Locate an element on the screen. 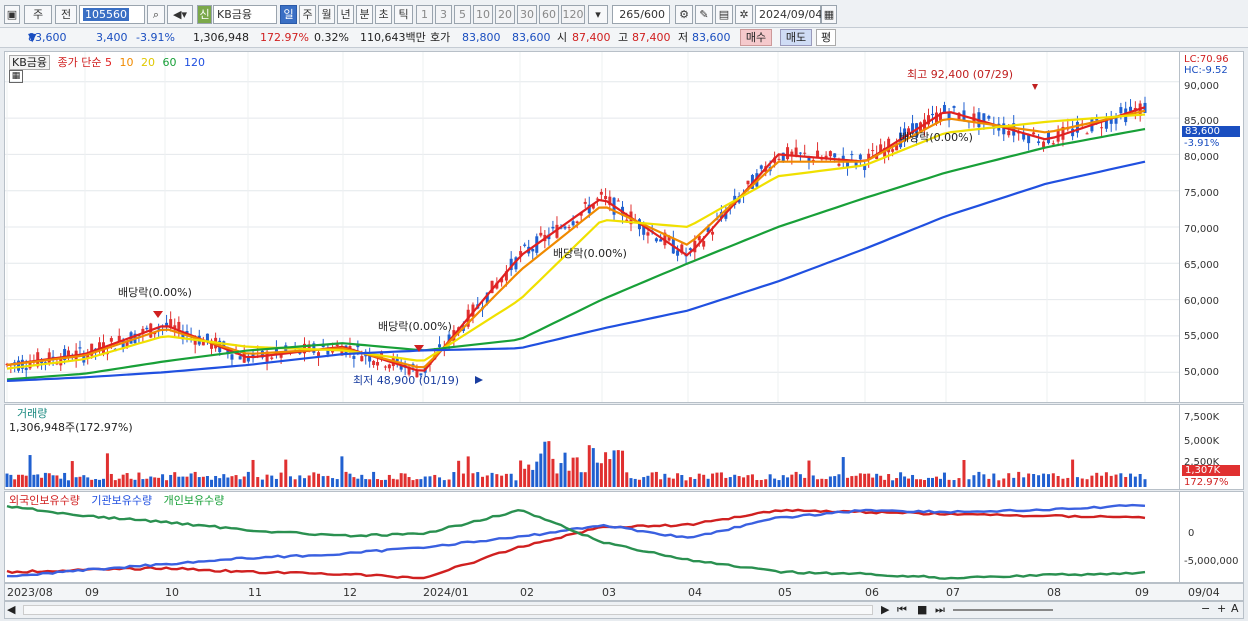 The image size is (1248, 621). zoom-slider is located at coordinates (1003, 610).